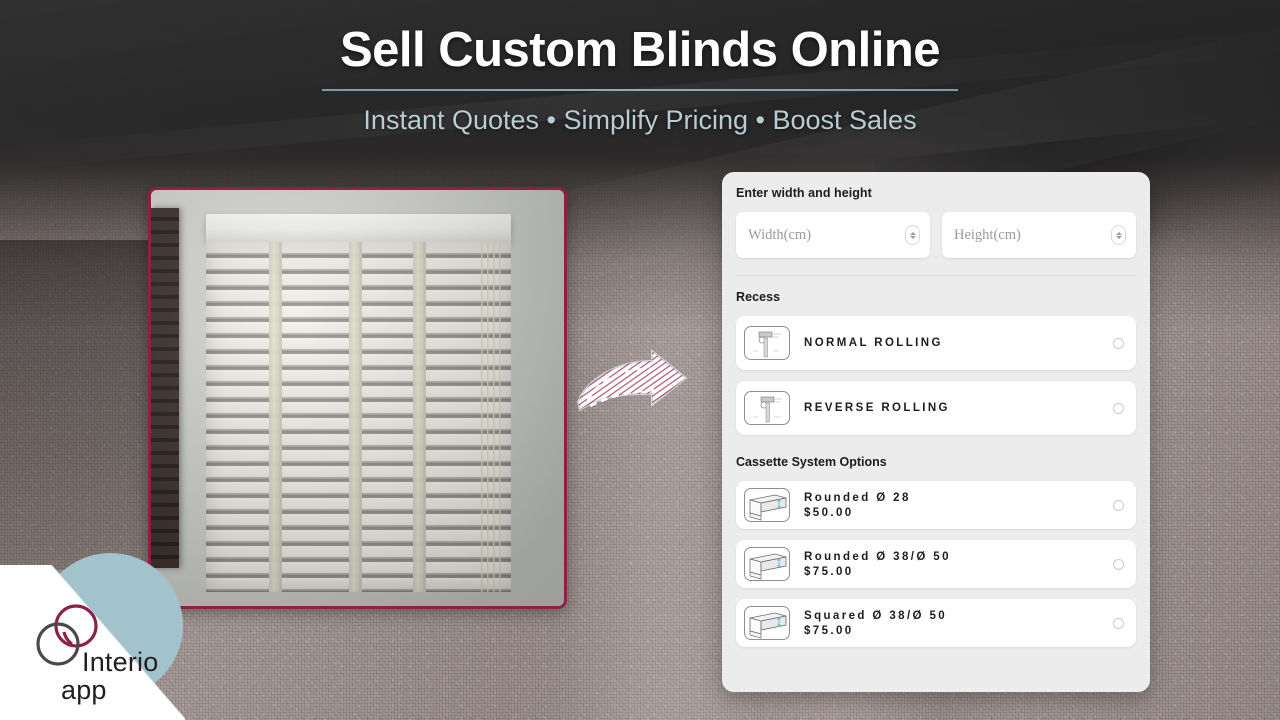  Describe the element at coordinates (640, 90) in the screenshot. I see `title-divider` at that location.